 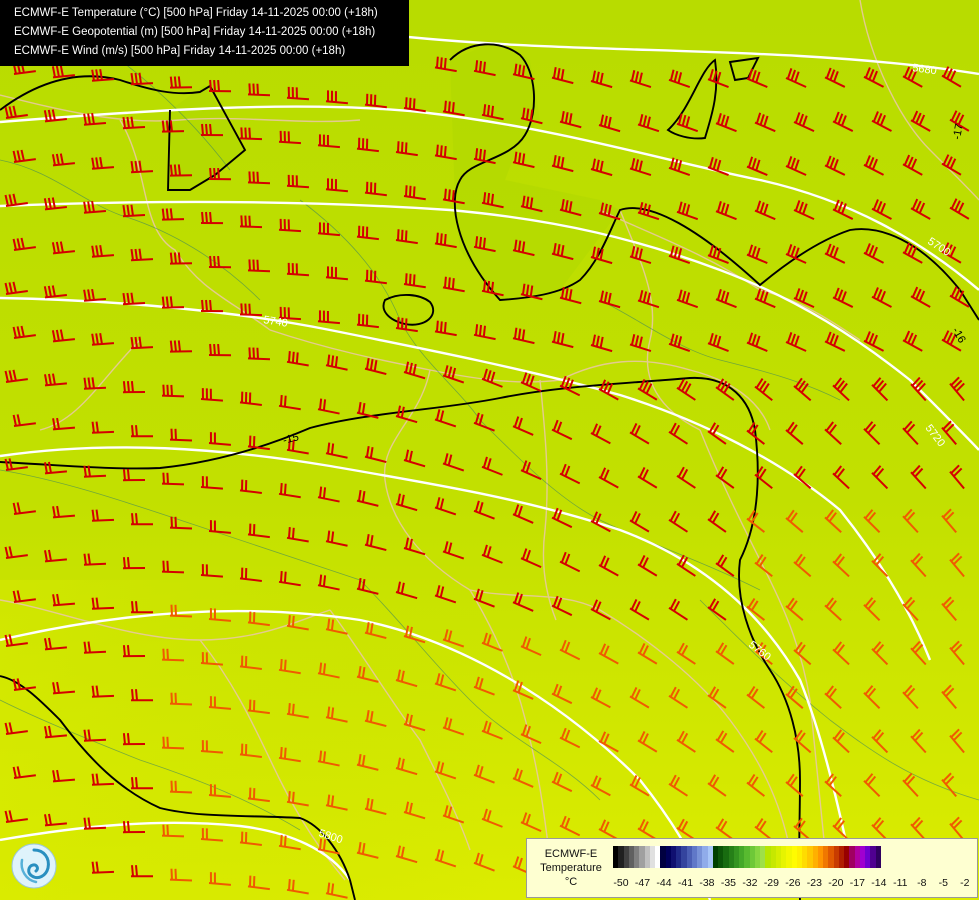 I want to click on legend-color-bar, so click(x=747, y=857).